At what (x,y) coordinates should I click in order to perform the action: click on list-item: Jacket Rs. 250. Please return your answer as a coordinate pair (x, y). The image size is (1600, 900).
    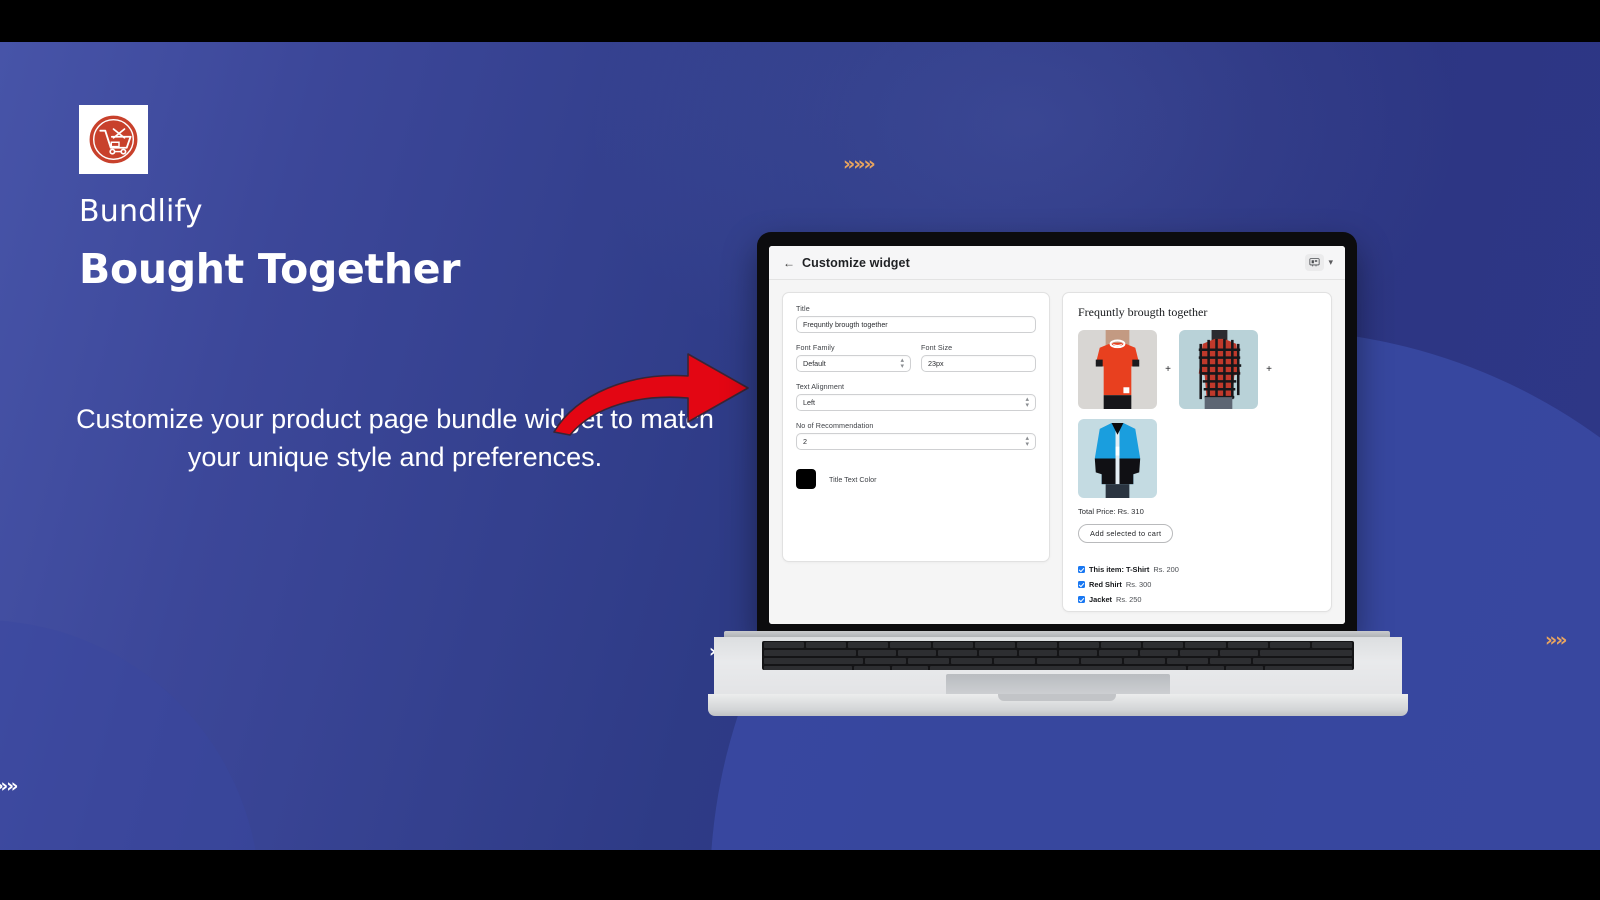
    Looking at the image, I should click on (1197, 599).